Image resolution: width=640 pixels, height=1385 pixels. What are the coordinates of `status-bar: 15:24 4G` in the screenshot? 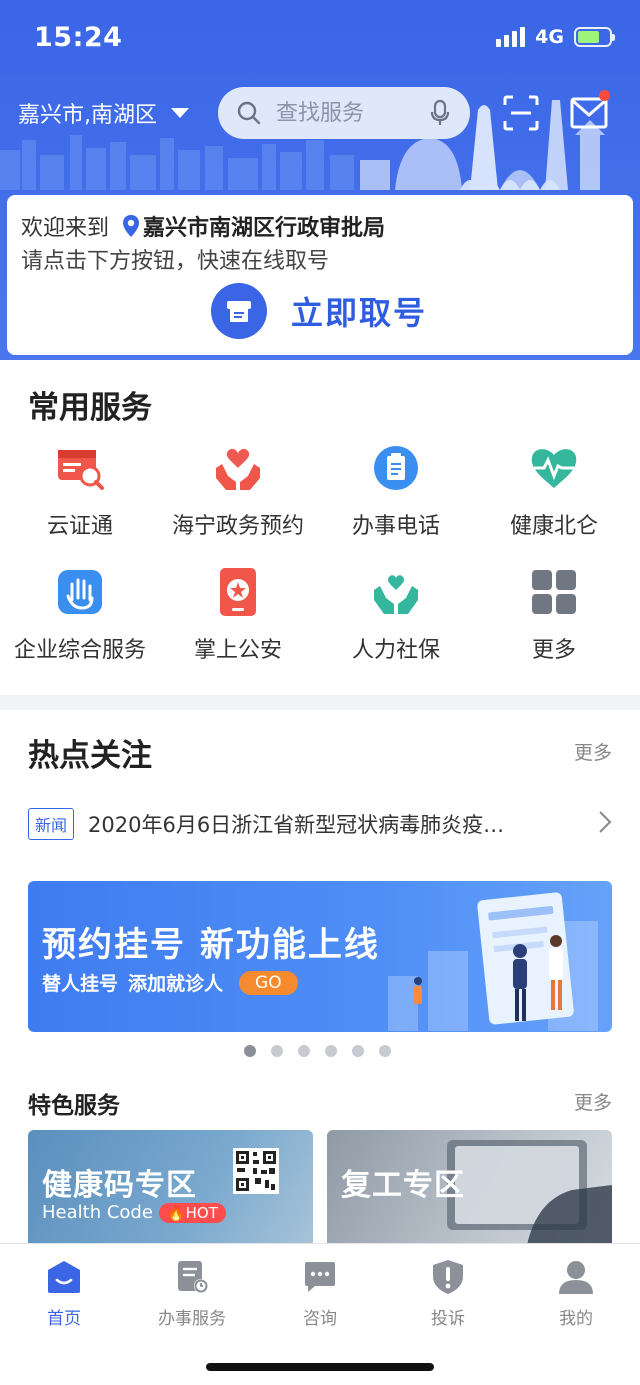 It's located at (320, 40).